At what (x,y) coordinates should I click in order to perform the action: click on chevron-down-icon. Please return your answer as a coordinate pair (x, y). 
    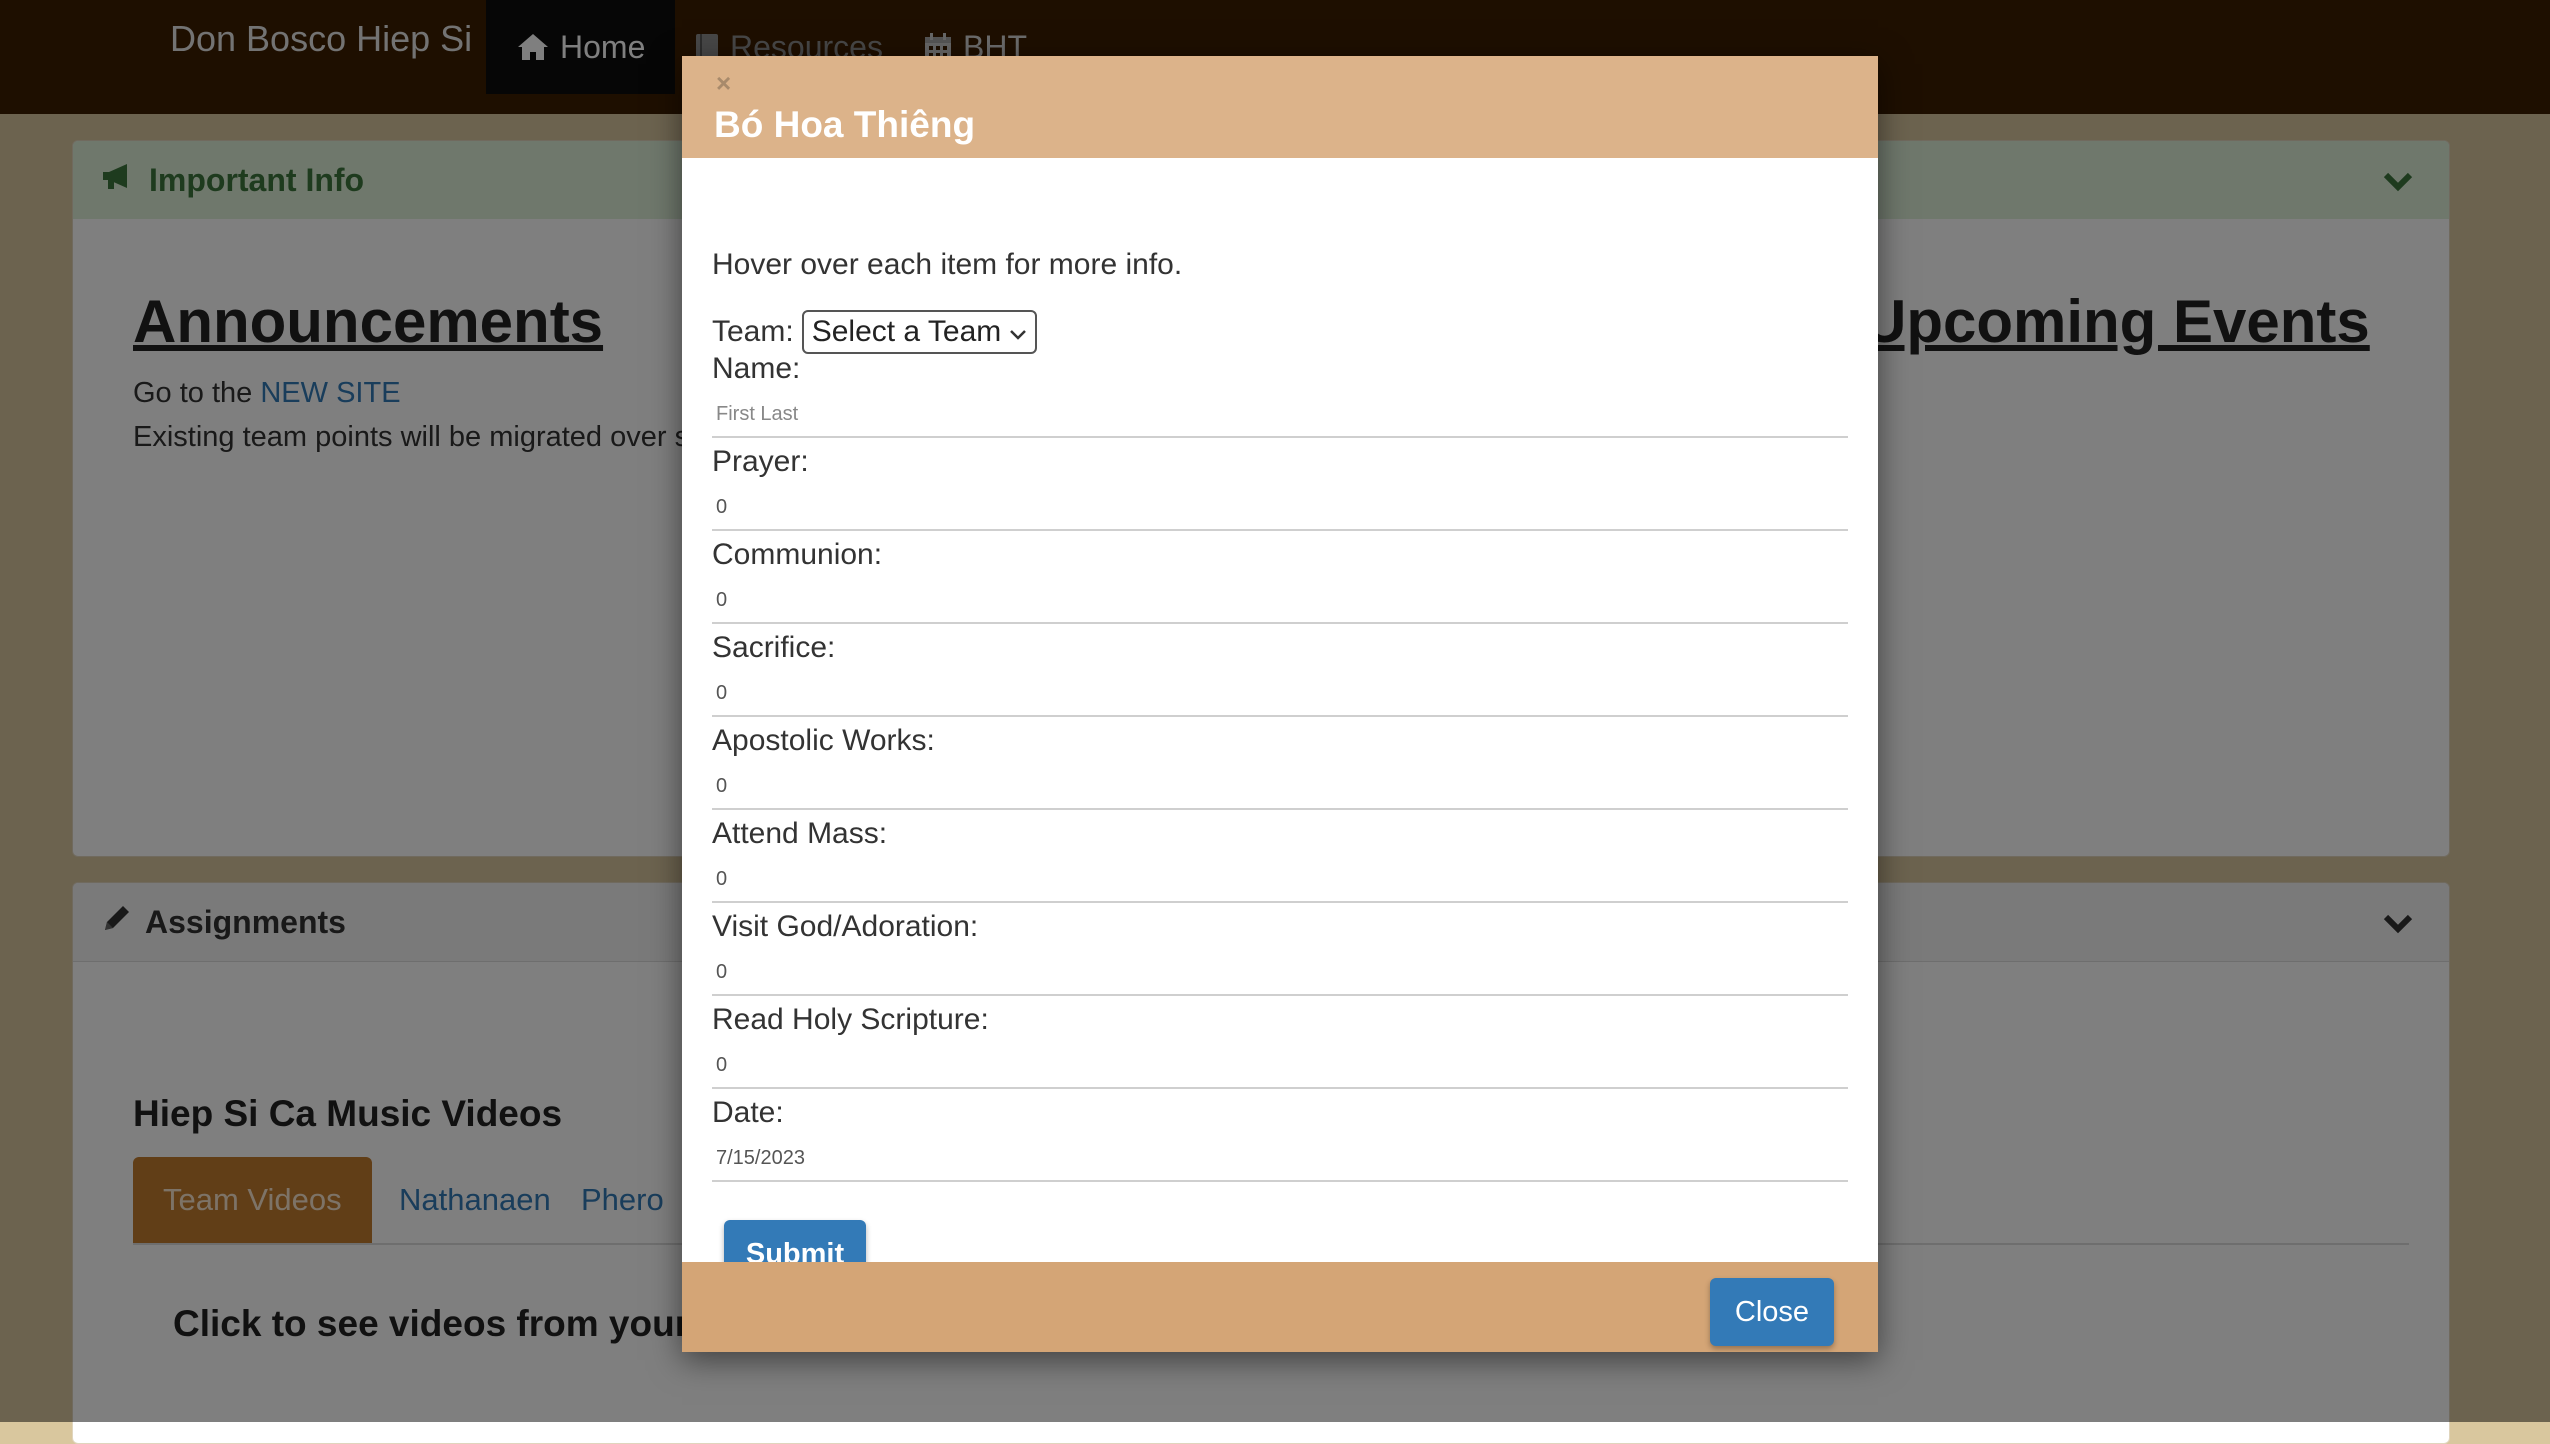
    Looking at the image, I should click on (1018, 332).